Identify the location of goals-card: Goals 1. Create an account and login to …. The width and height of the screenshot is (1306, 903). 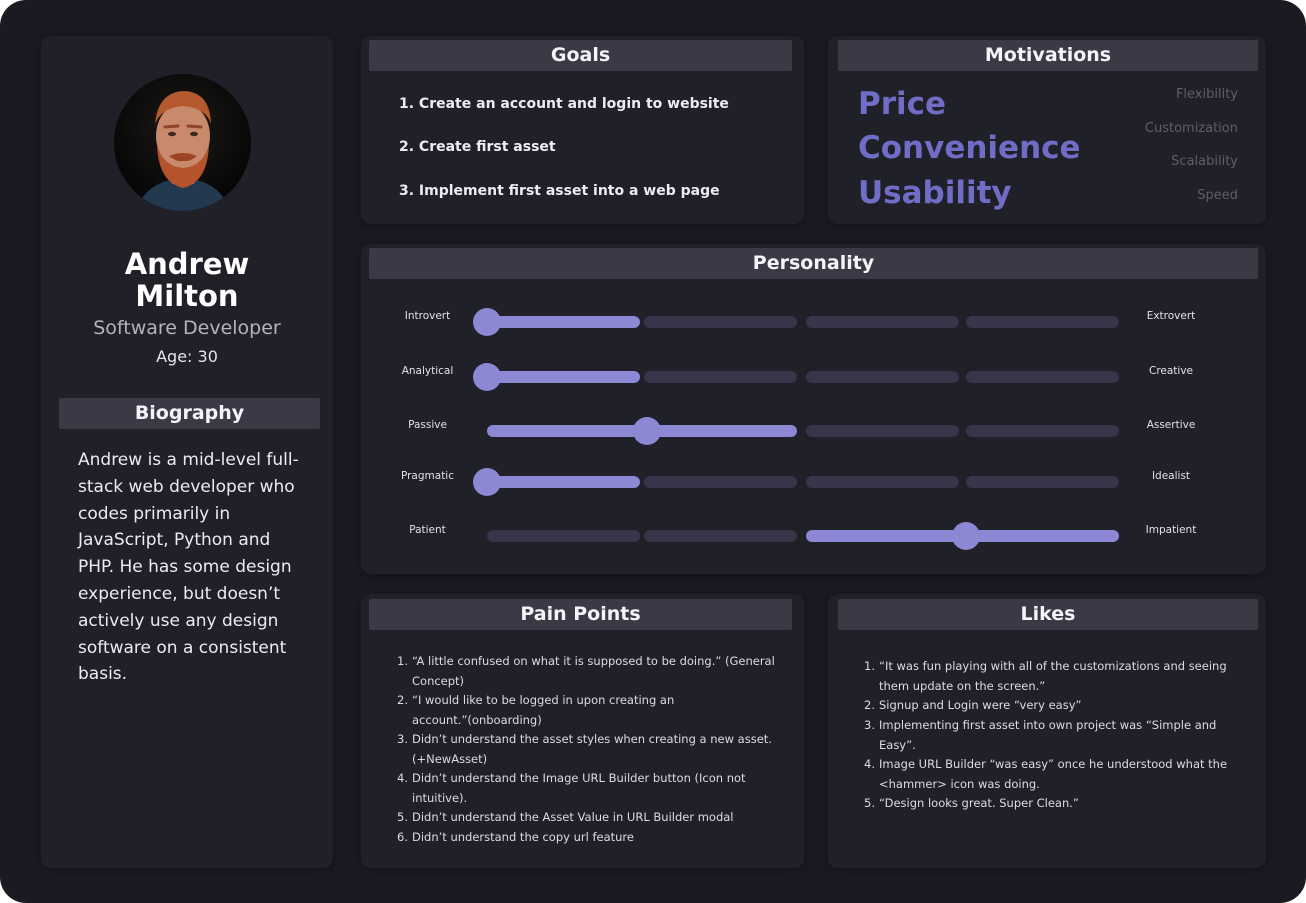
(582, 130).